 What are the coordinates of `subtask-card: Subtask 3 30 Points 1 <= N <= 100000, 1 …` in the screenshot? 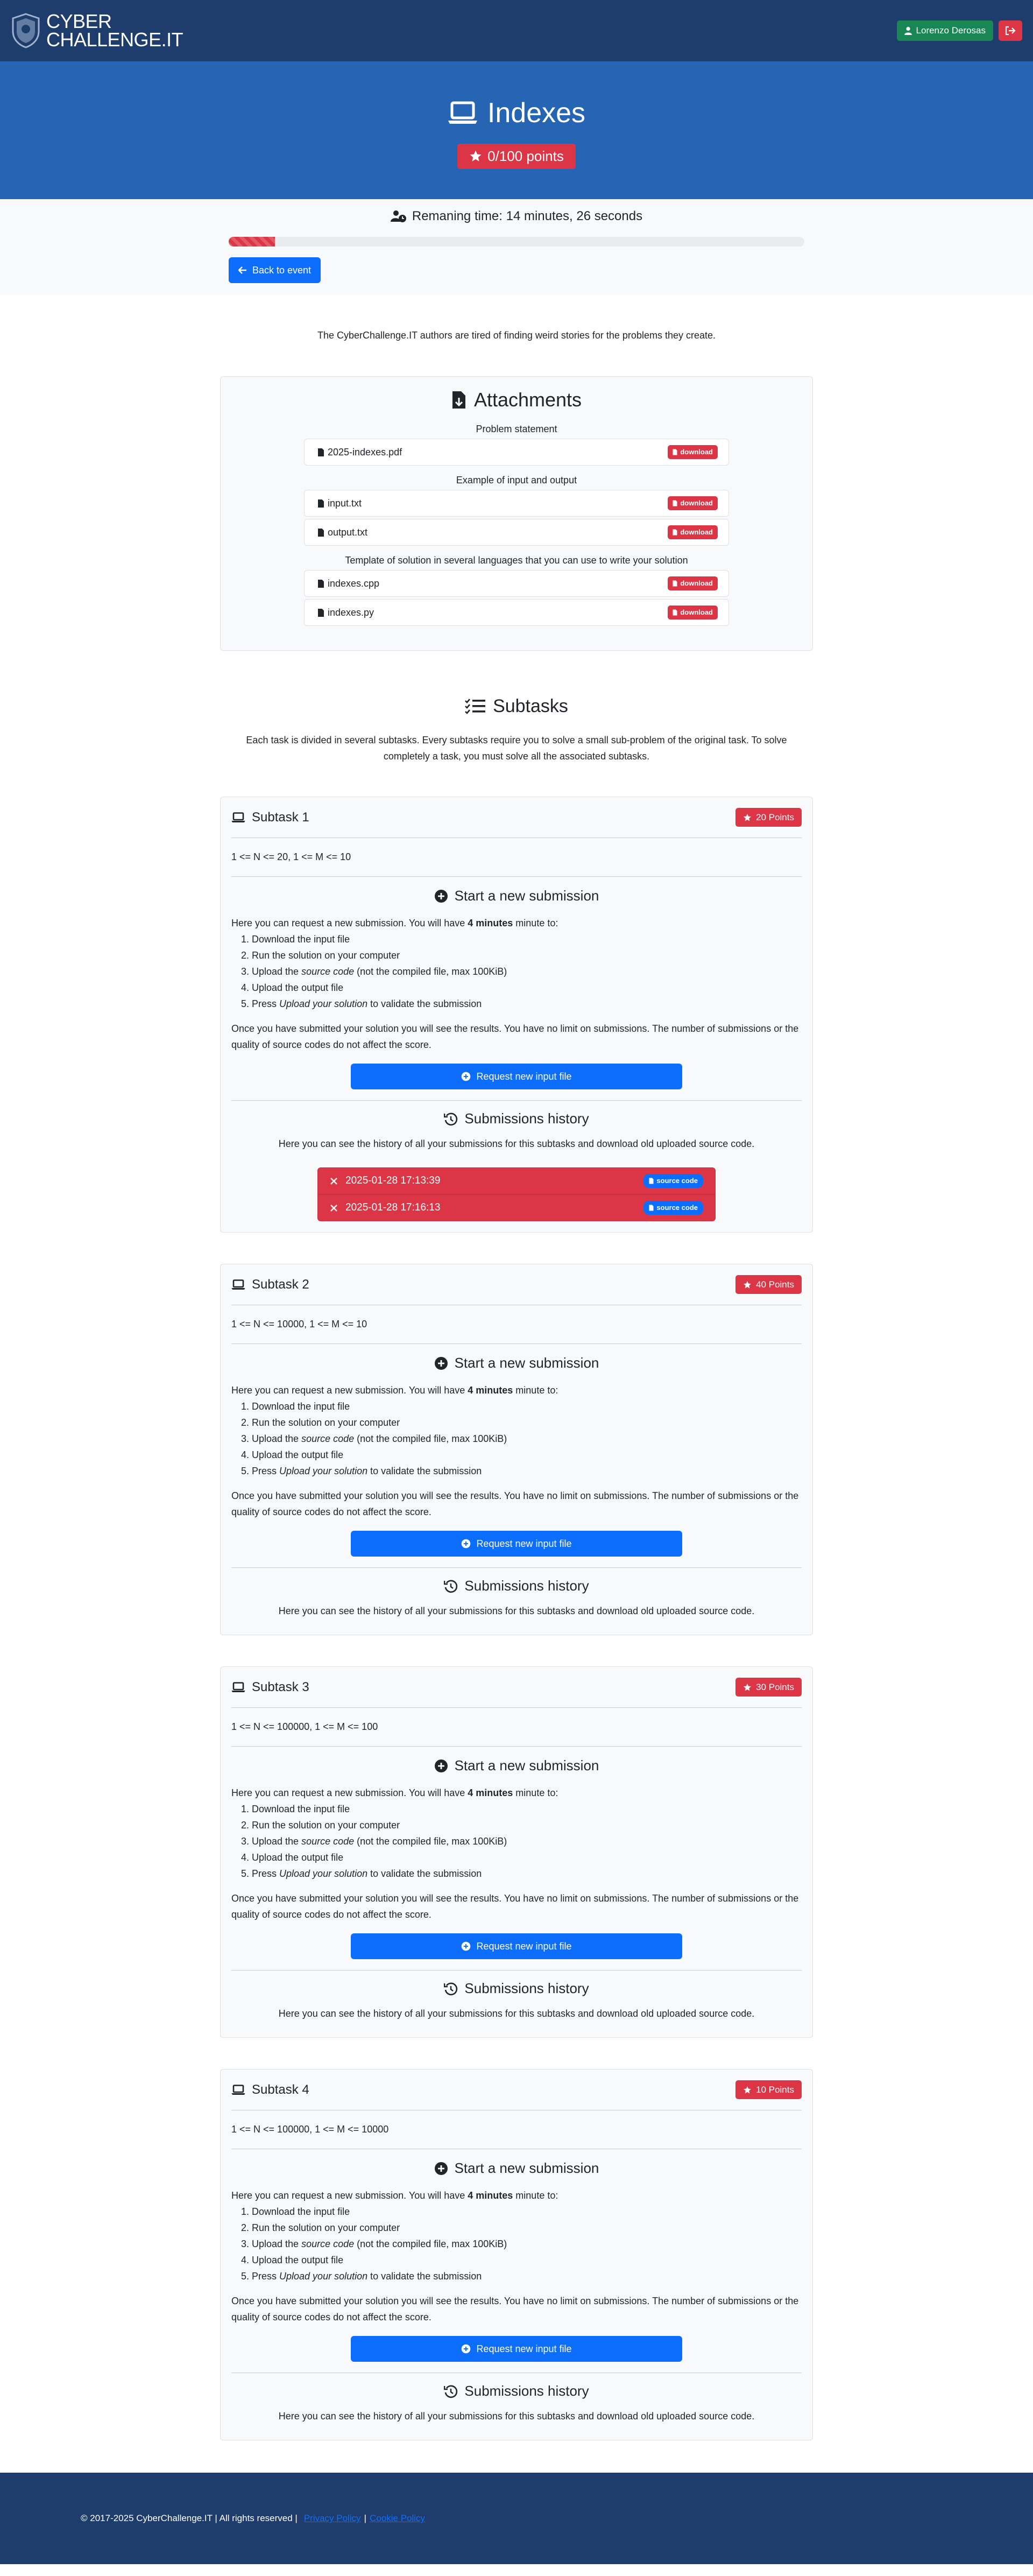 It's located at (516, 1852).